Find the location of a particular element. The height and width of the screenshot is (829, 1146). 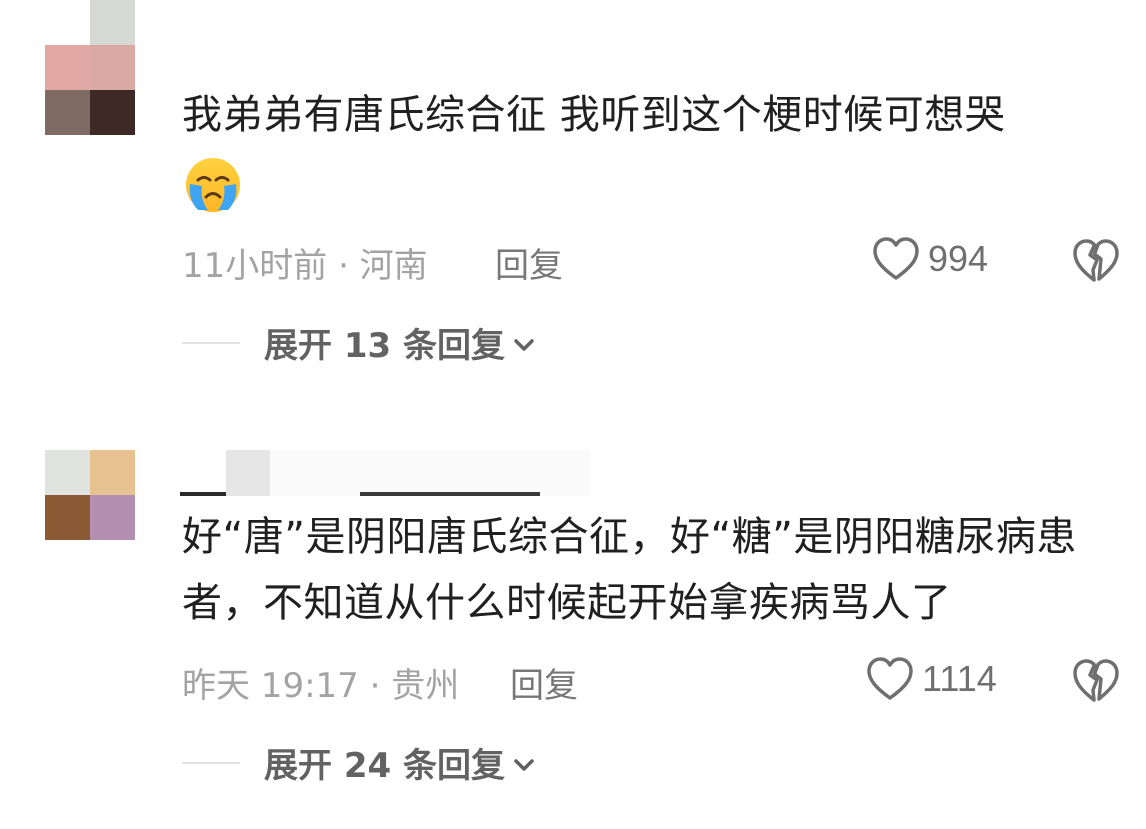

like-button: 1114 is located at coordinates (931, 679).